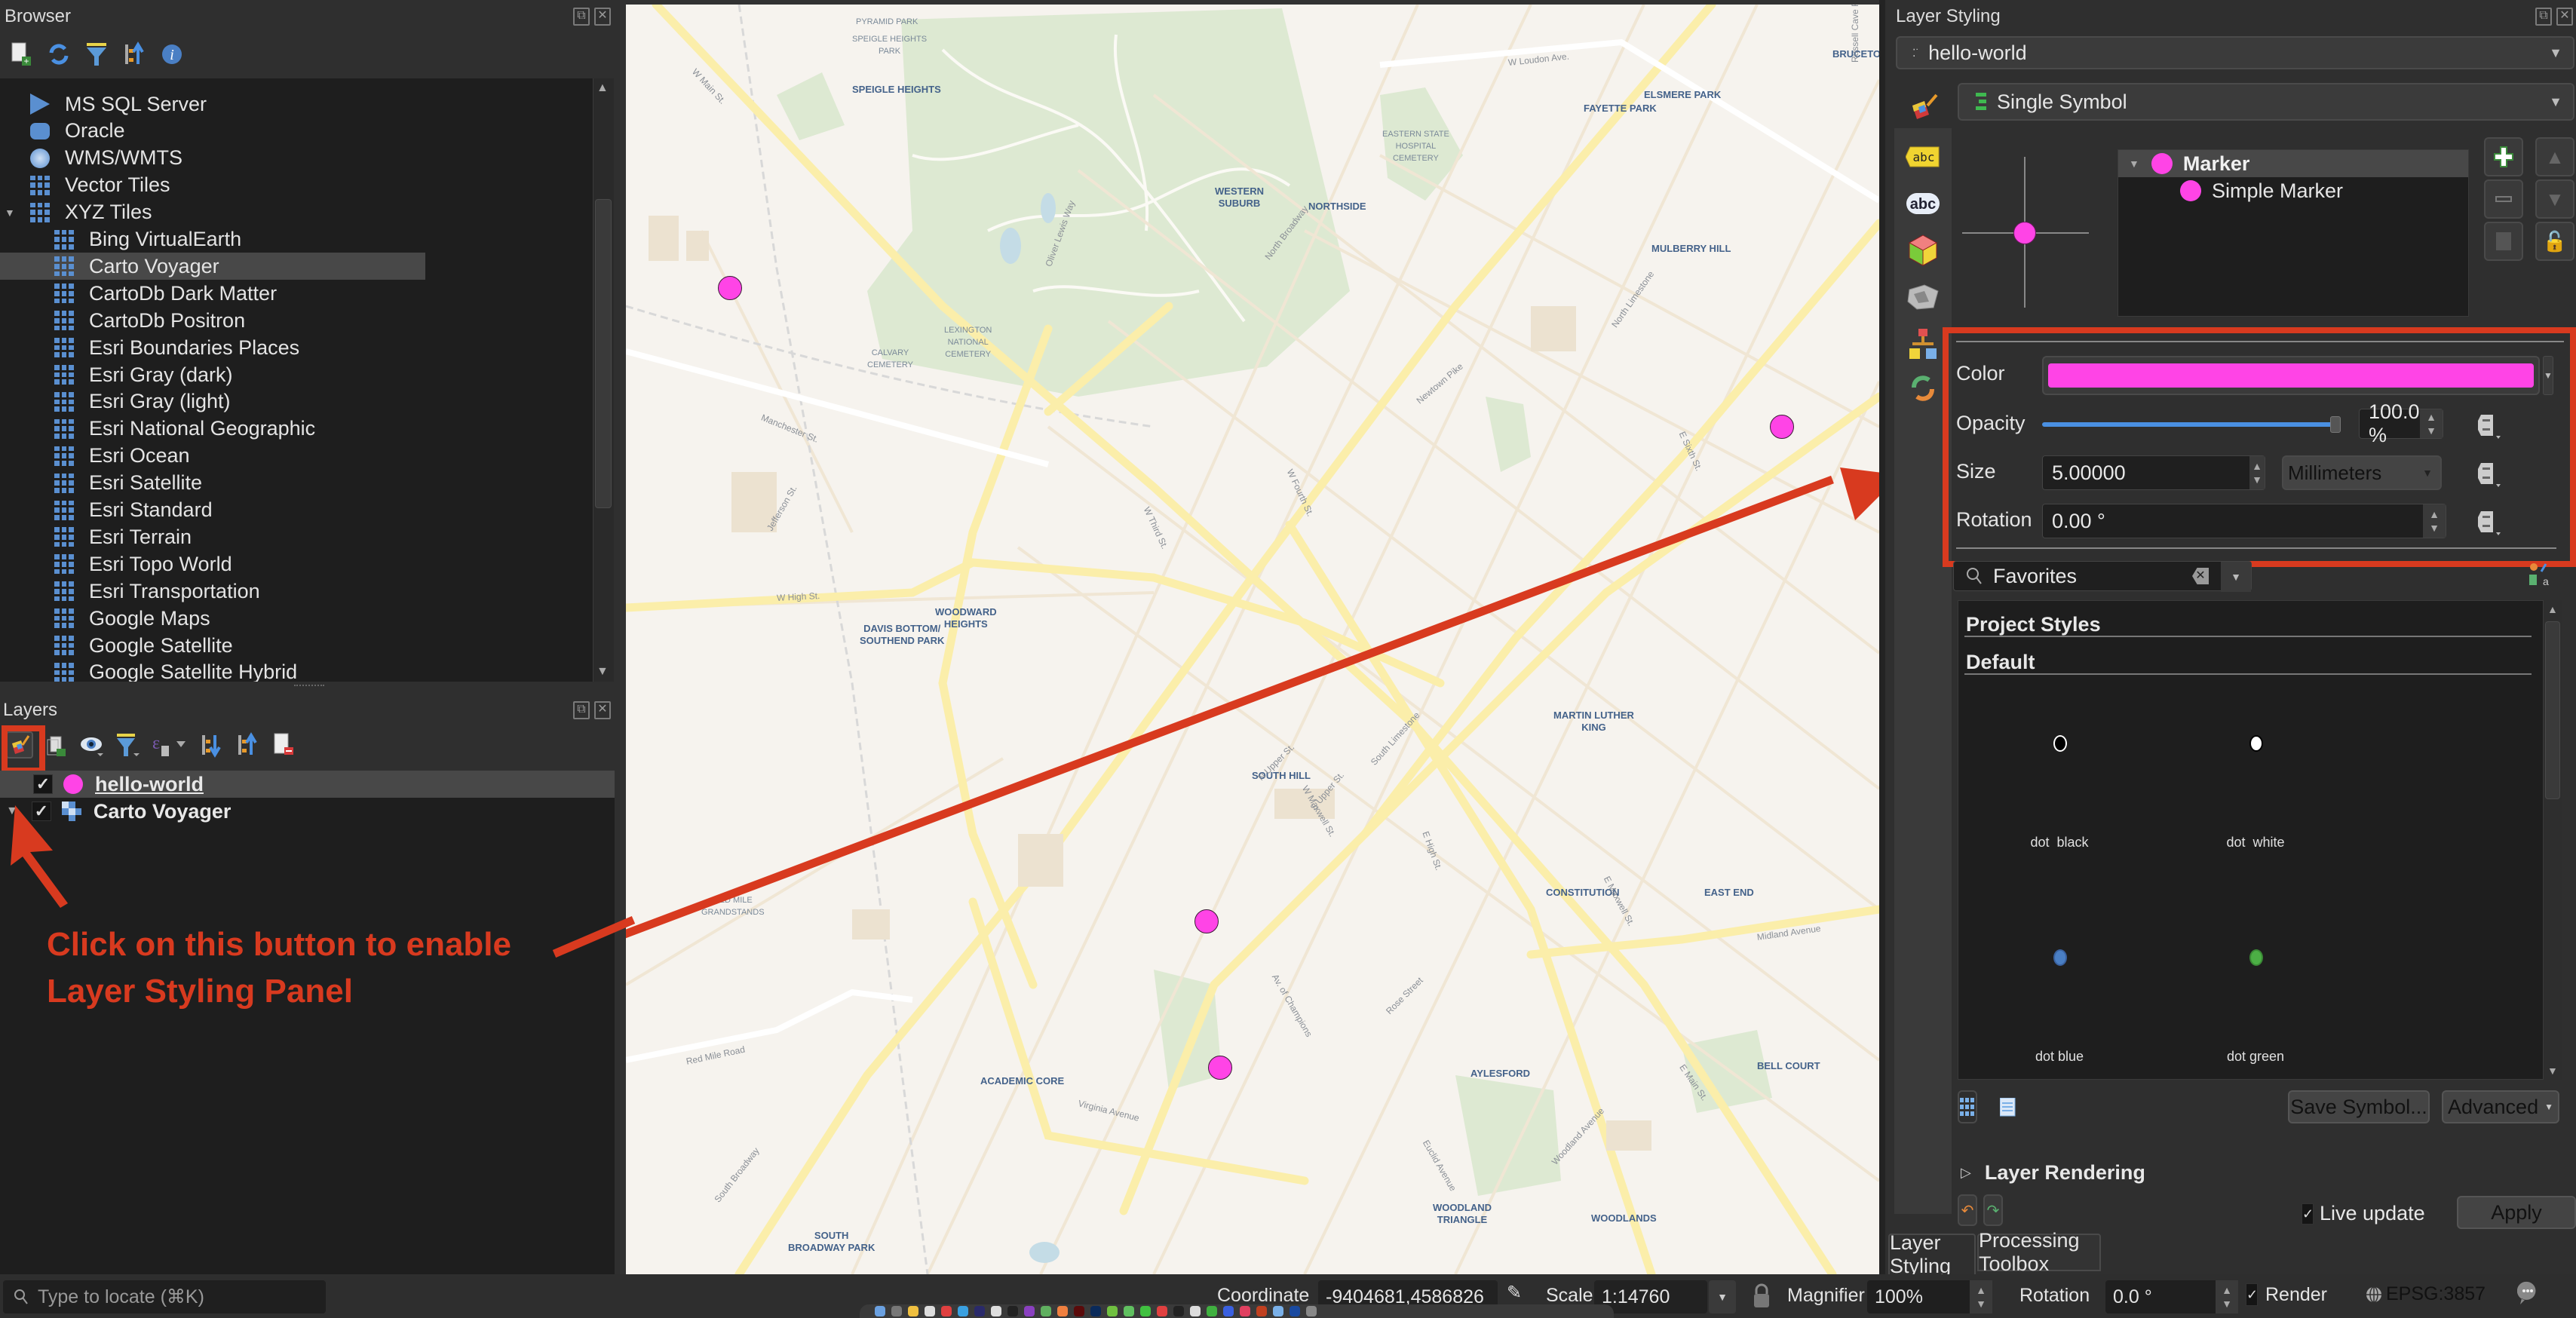 This screenshot has width=2576, height=1318. Describe the element at coordinates (164, 1296) in the screenshot. I see `locator-search-input: Type to locate (⌘K)` at that location.